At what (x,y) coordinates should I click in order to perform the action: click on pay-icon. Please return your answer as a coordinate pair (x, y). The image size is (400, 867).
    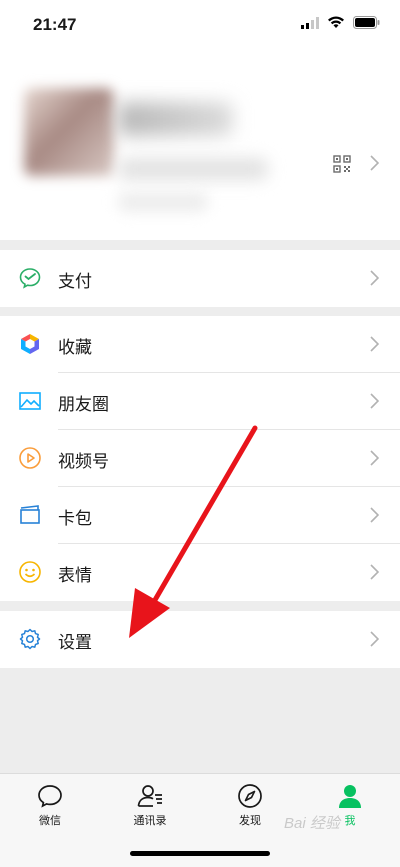
    Looking at the image, I should click on (30, 278).